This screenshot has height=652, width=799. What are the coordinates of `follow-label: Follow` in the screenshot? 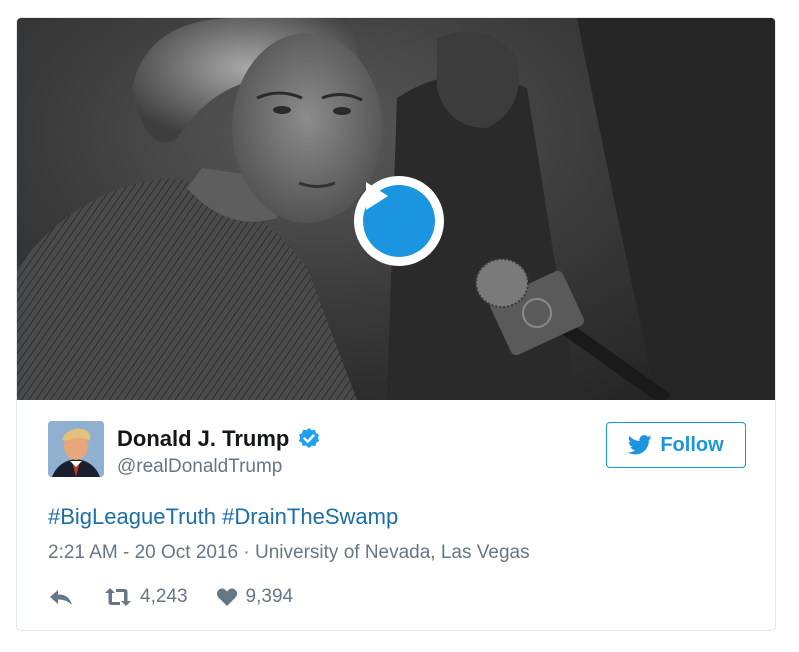 It's located at (692, 444).